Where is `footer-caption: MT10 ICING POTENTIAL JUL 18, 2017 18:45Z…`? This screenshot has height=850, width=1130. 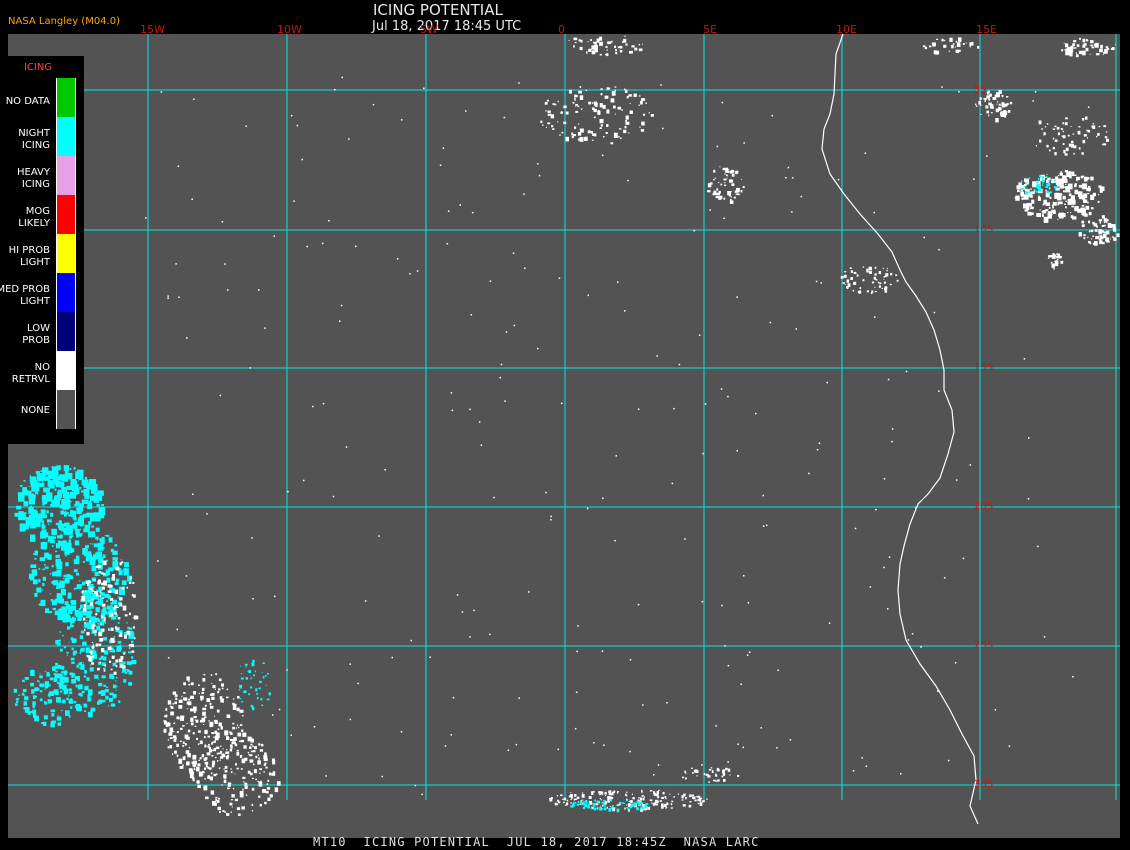 footer-caption: MT10 ICING POTENTIAL JUL 18, 2017 18:45Z… is located at coordinates (536, 842).